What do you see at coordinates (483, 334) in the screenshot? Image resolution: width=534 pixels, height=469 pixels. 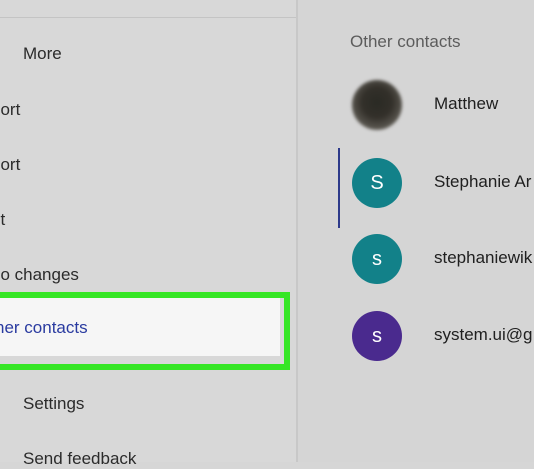 I see `contact-name: system.ui@g` at bounding box center [483, 334].